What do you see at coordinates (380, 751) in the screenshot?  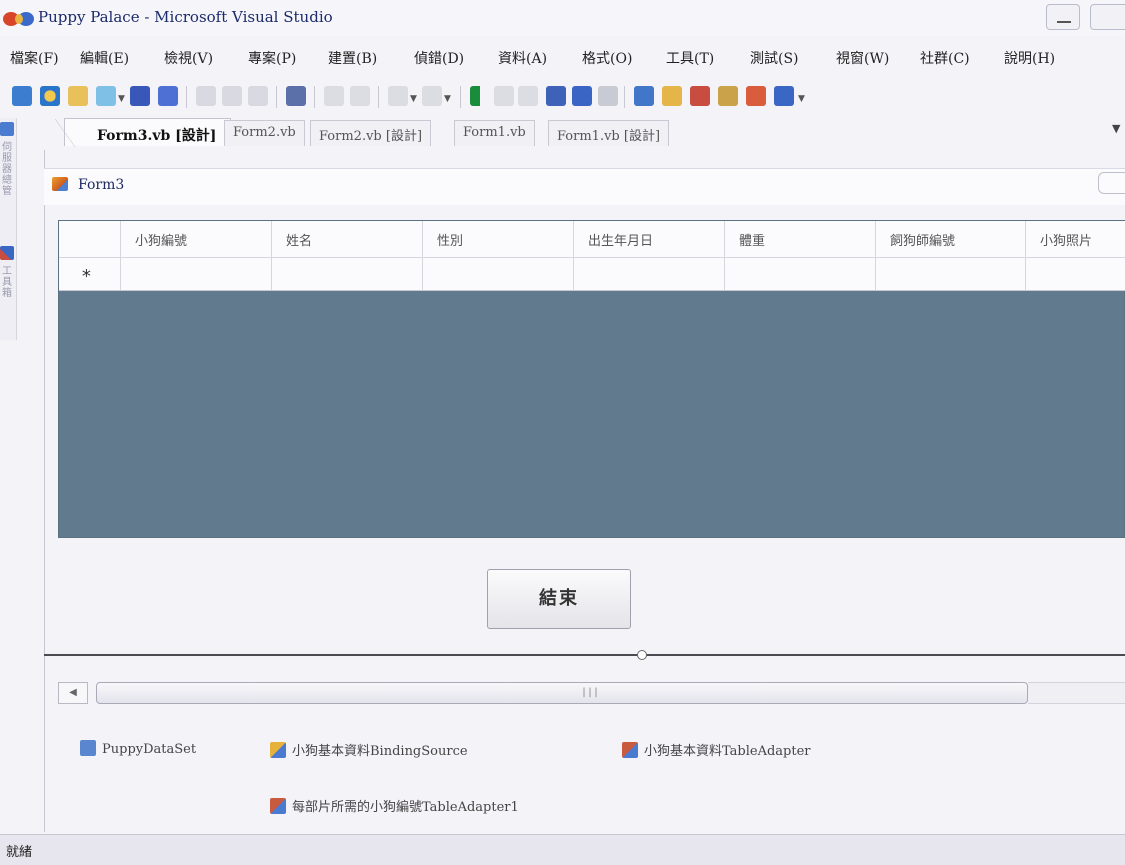 I see `tray-binding-source-label: 小狗基本資料BindingSource` at bounding box center [380, 751].